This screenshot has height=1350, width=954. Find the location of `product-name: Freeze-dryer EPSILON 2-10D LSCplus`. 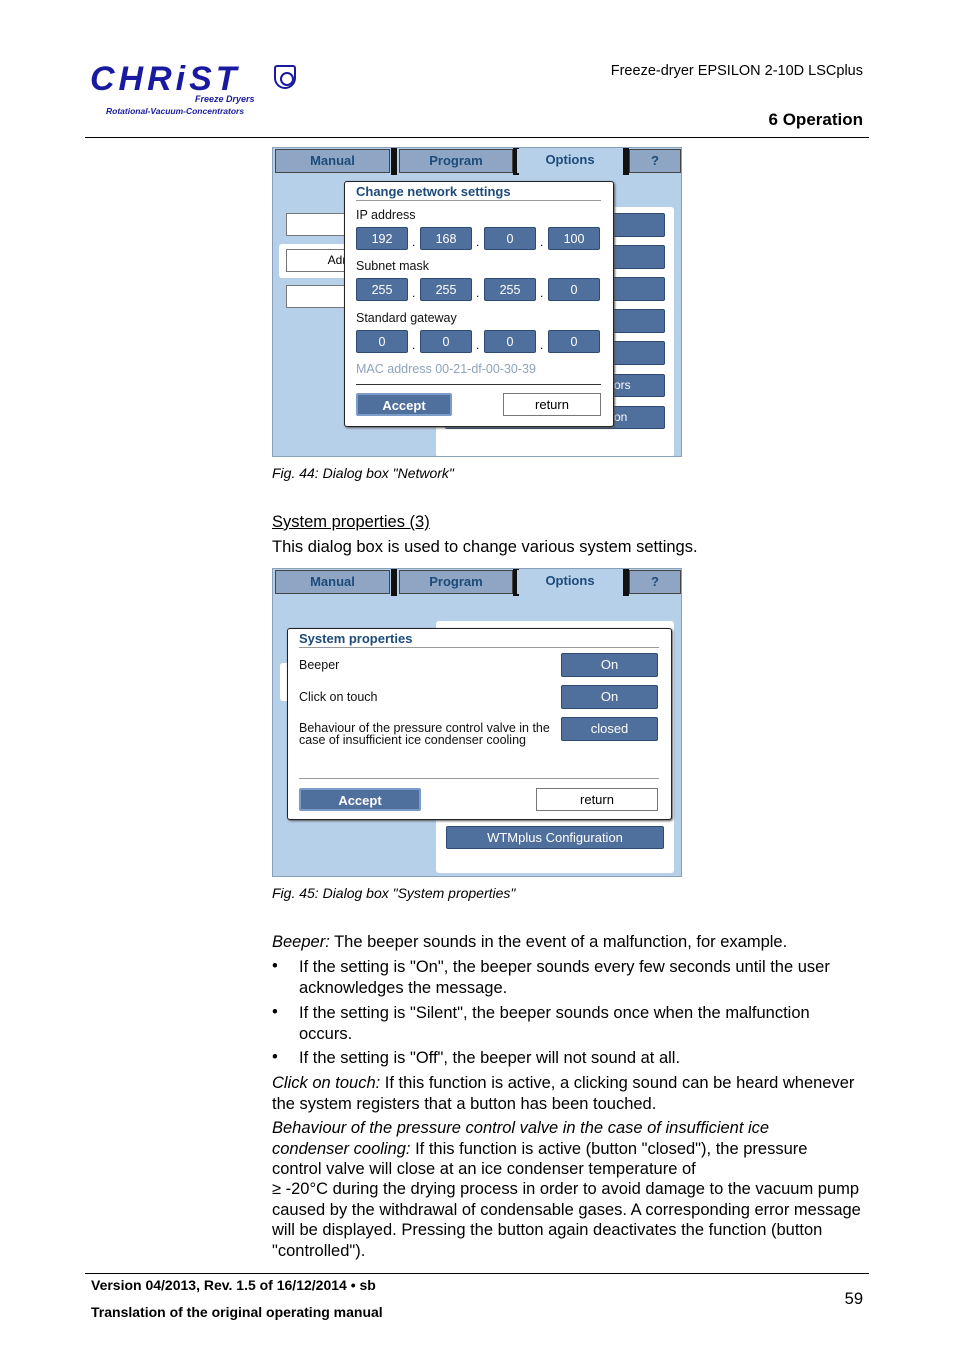

product-name: Freeze-dryer EPSILON 2-10D LSCplus is located at coordinates (736, 71).